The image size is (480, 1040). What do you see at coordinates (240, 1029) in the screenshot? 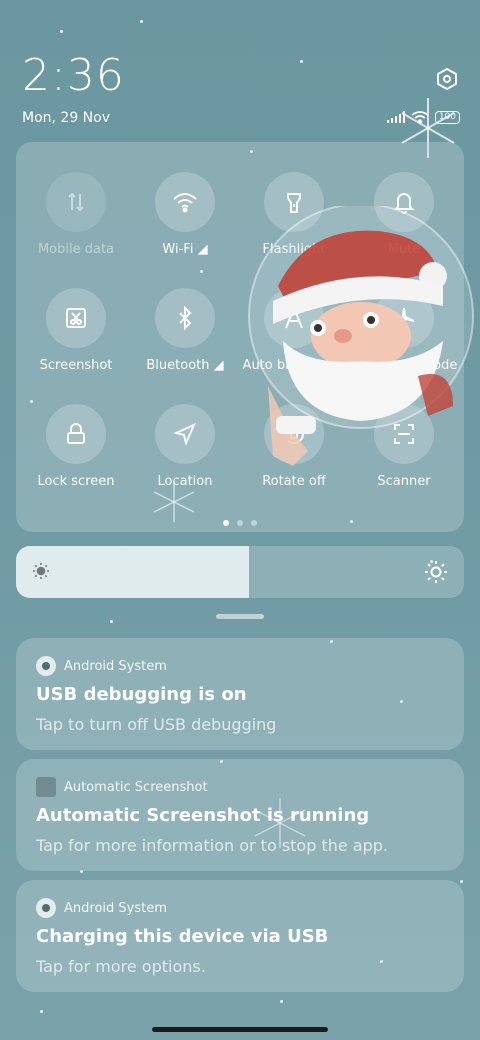
I see `home-indicator` at bounding box center [240, 1029].